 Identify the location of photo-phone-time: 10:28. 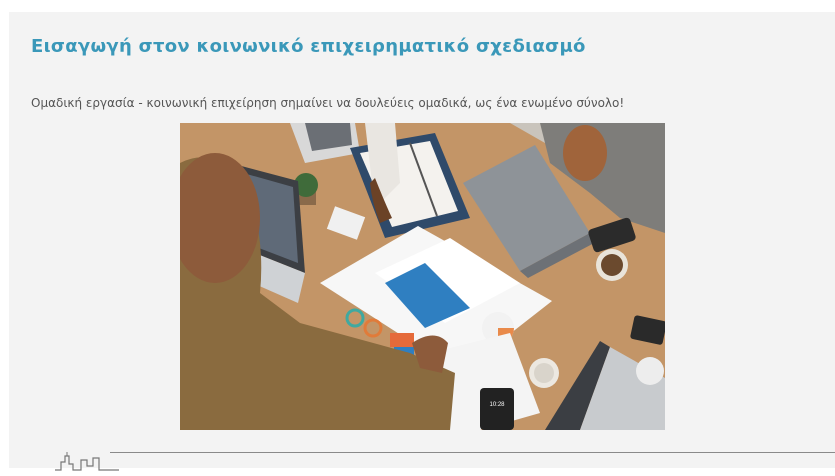
(497, 405).